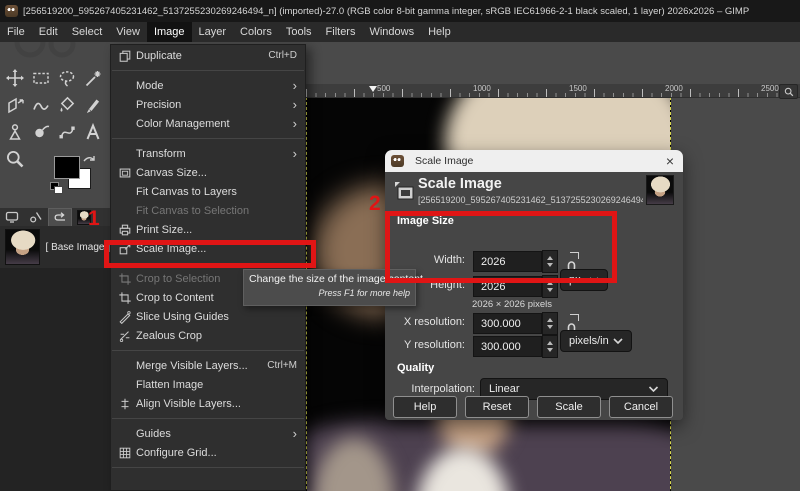  I want to click on wand-icon, so click(93, 78).